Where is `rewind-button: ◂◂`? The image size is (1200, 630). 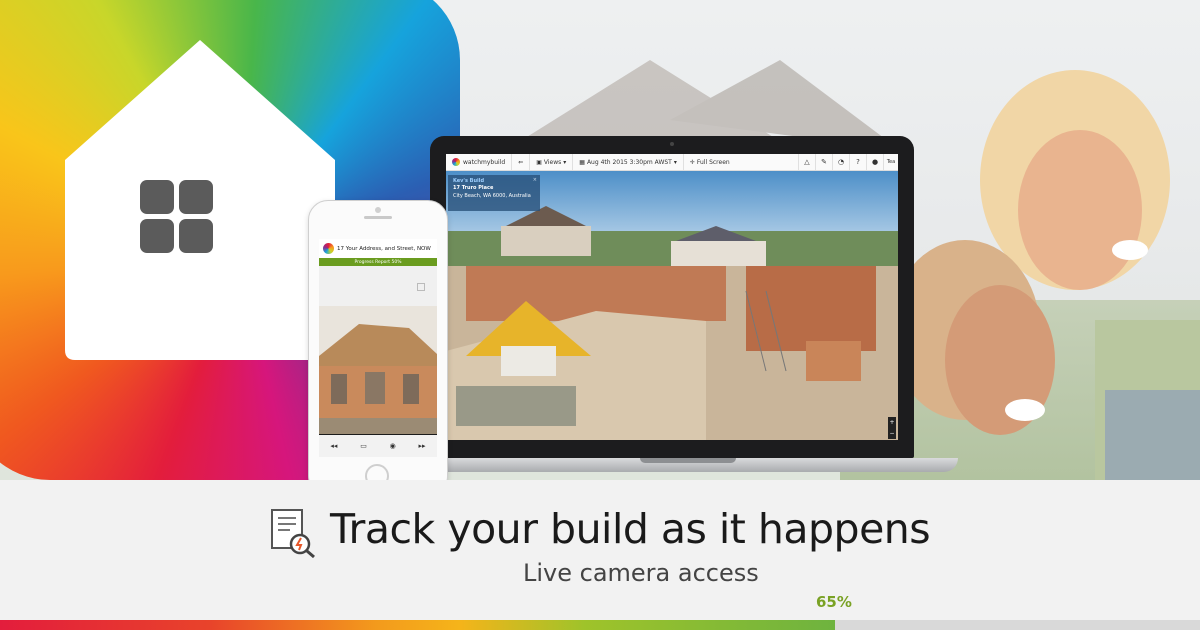
rewind-button: ◂◂ is located at coordinates (333, 446).